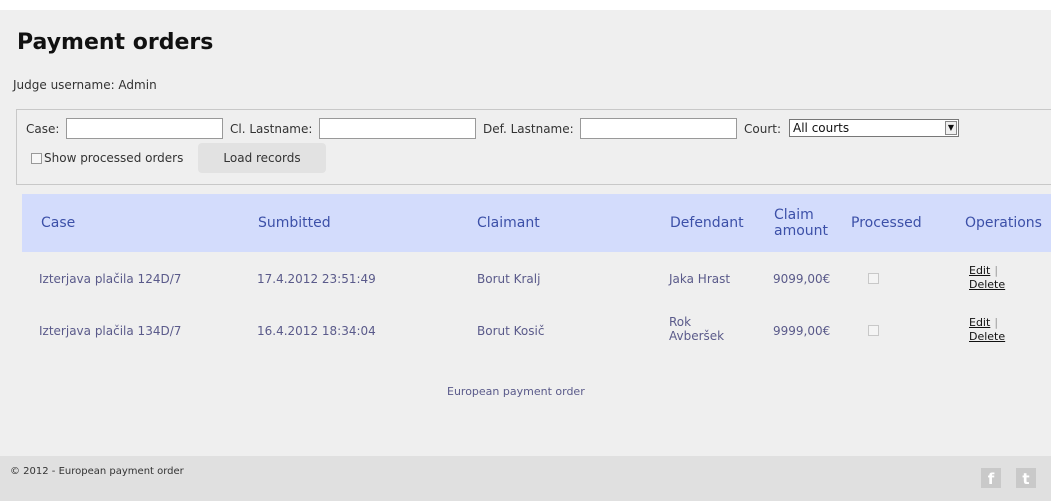  What do you see at coordinates (397, 128) in the screenshot?
I see `claimant-lastname-input` at bounding box center [397, 128].